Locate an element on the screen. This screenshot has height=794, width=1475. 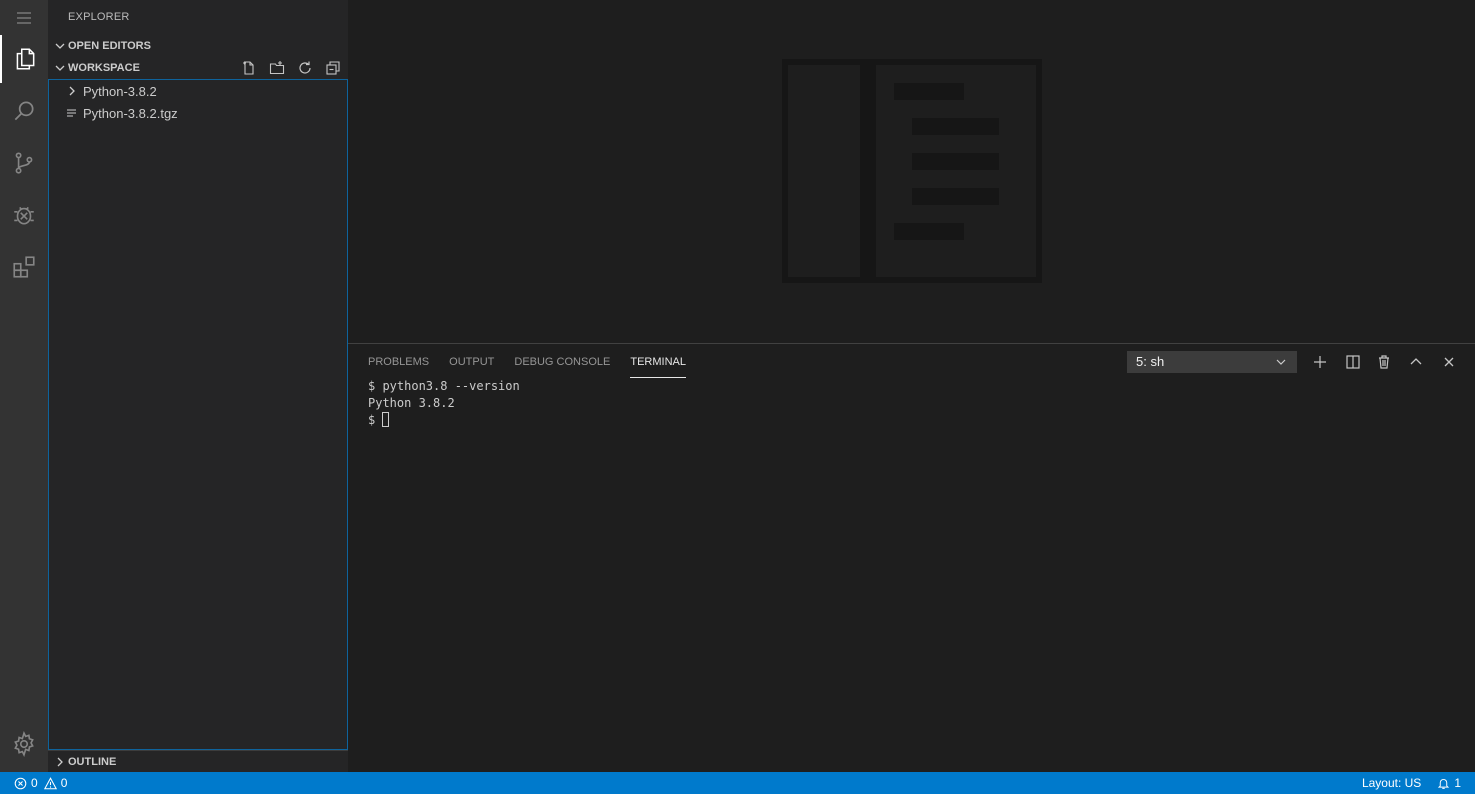
tab-label: TERMINAL is located at coordinates (658, 362).